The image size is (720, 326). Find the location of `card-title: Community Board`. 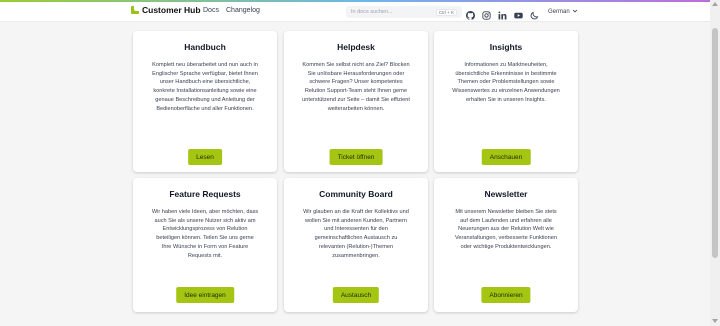

card-title: Community Board is located at coordinates (356, 194).